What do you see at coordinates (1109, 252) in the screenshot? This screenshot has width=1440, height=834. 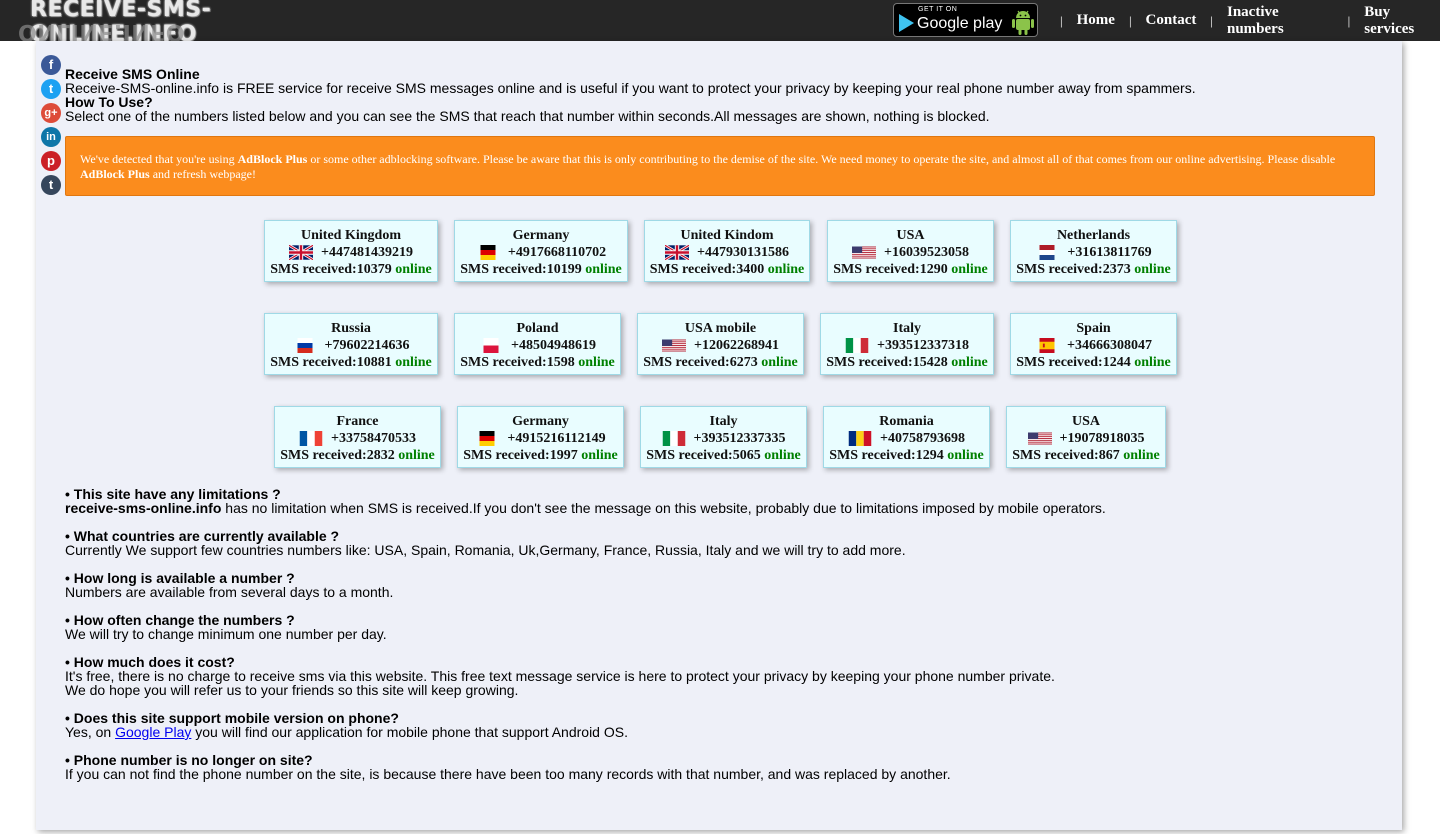 I see `phone-number: +31613811769` at bounding box center [1109, 252].